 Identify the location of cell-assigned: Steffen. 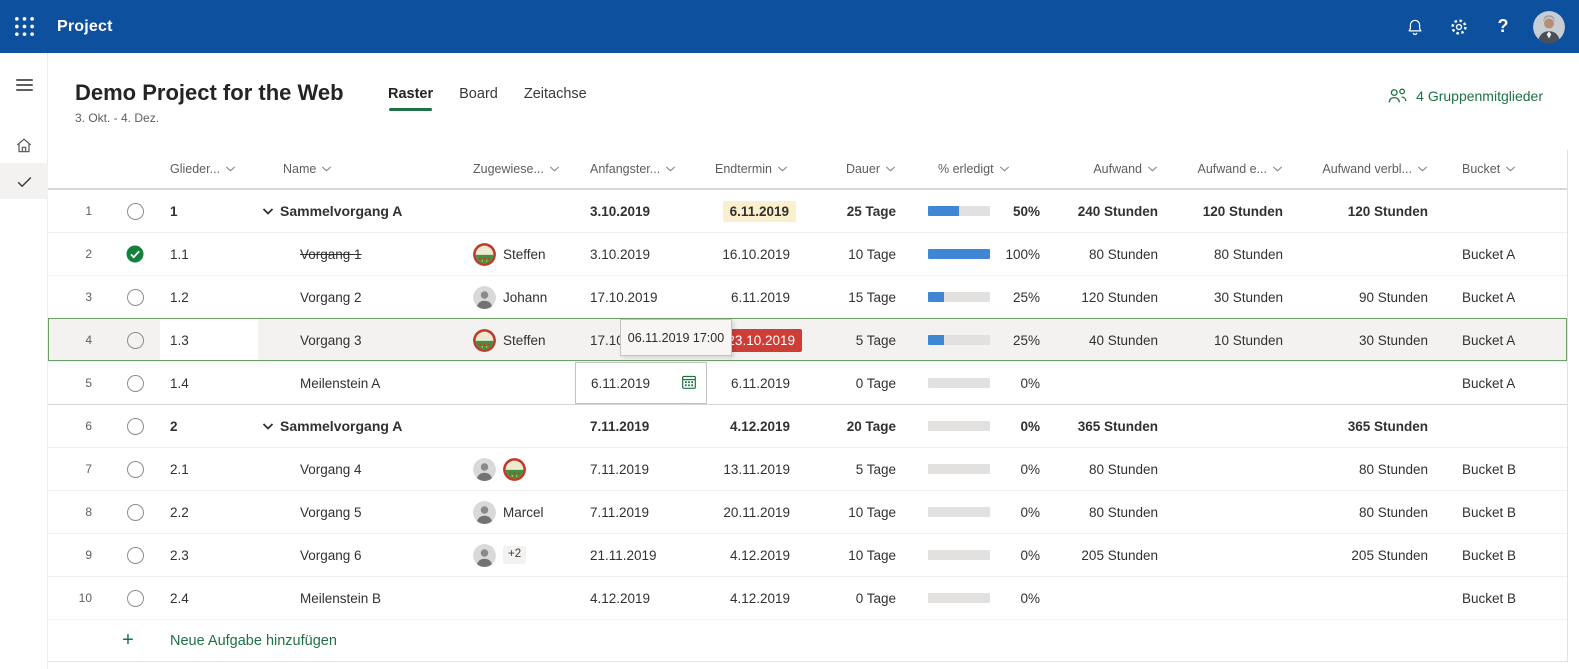
(517, 254).